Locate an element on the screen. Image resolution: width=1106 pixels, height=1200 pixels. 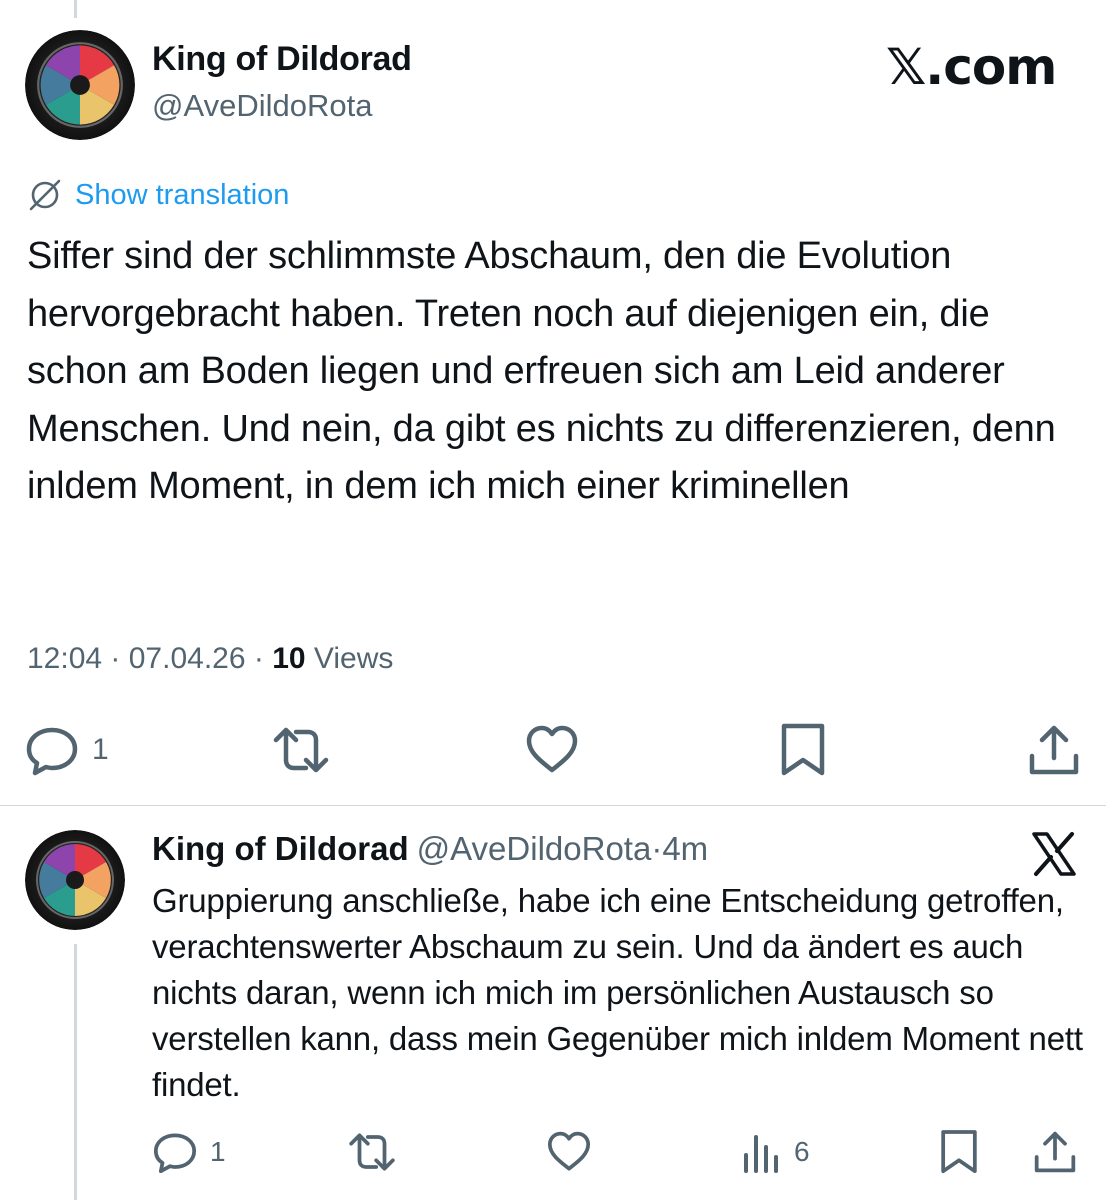
reply-count: 1 is located at coordinates (100, 749).